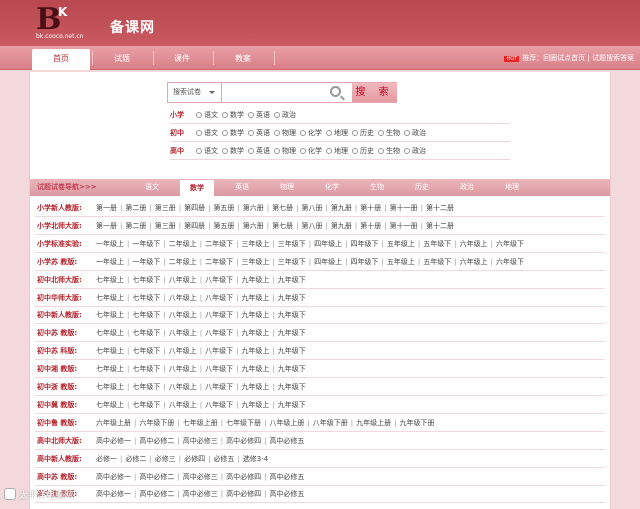 The width and height of the screenshot is (640, 509). I want to click on subject-tab: 生物, so click(377, 187).